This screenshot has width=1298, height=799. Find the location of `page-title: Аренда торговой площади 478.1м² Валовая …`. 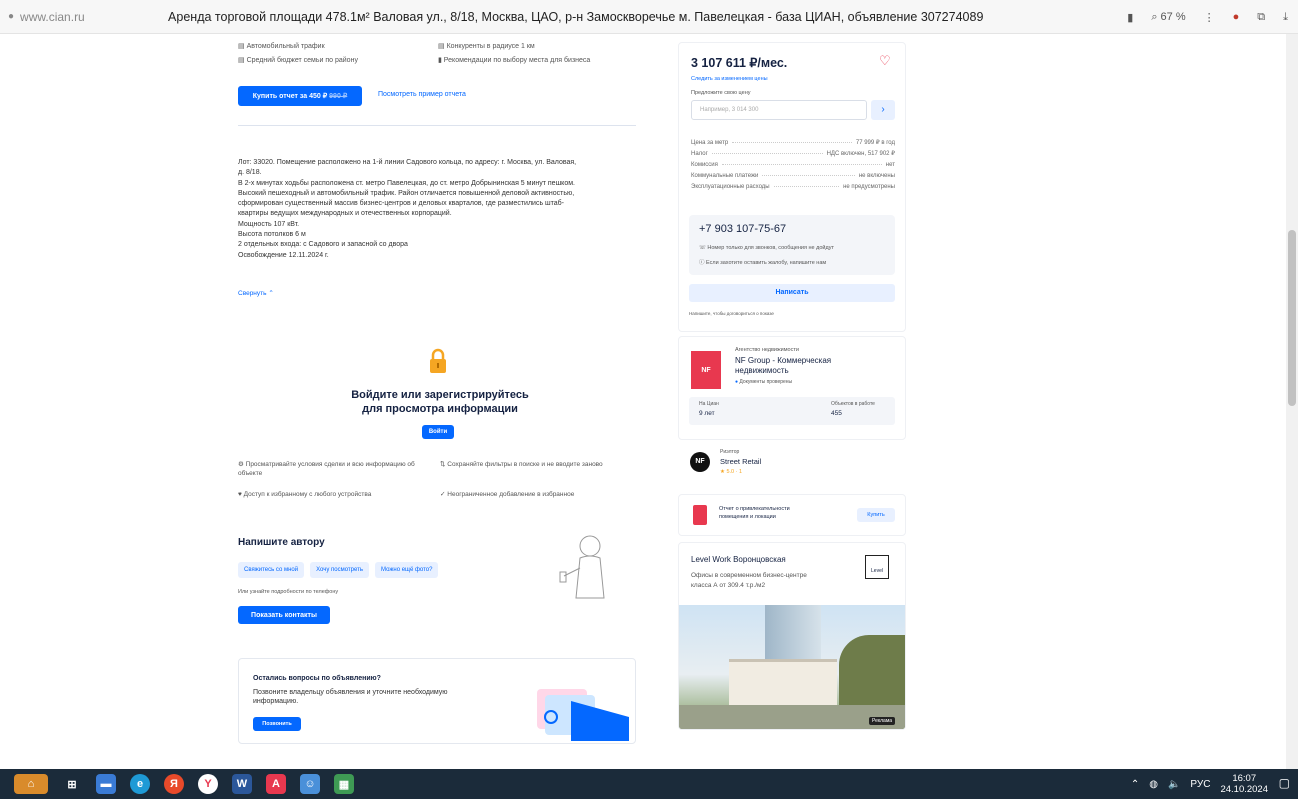

page-title: Аренда торговой площади 478.1м² Валовая … is located at coordinates (576, 16).